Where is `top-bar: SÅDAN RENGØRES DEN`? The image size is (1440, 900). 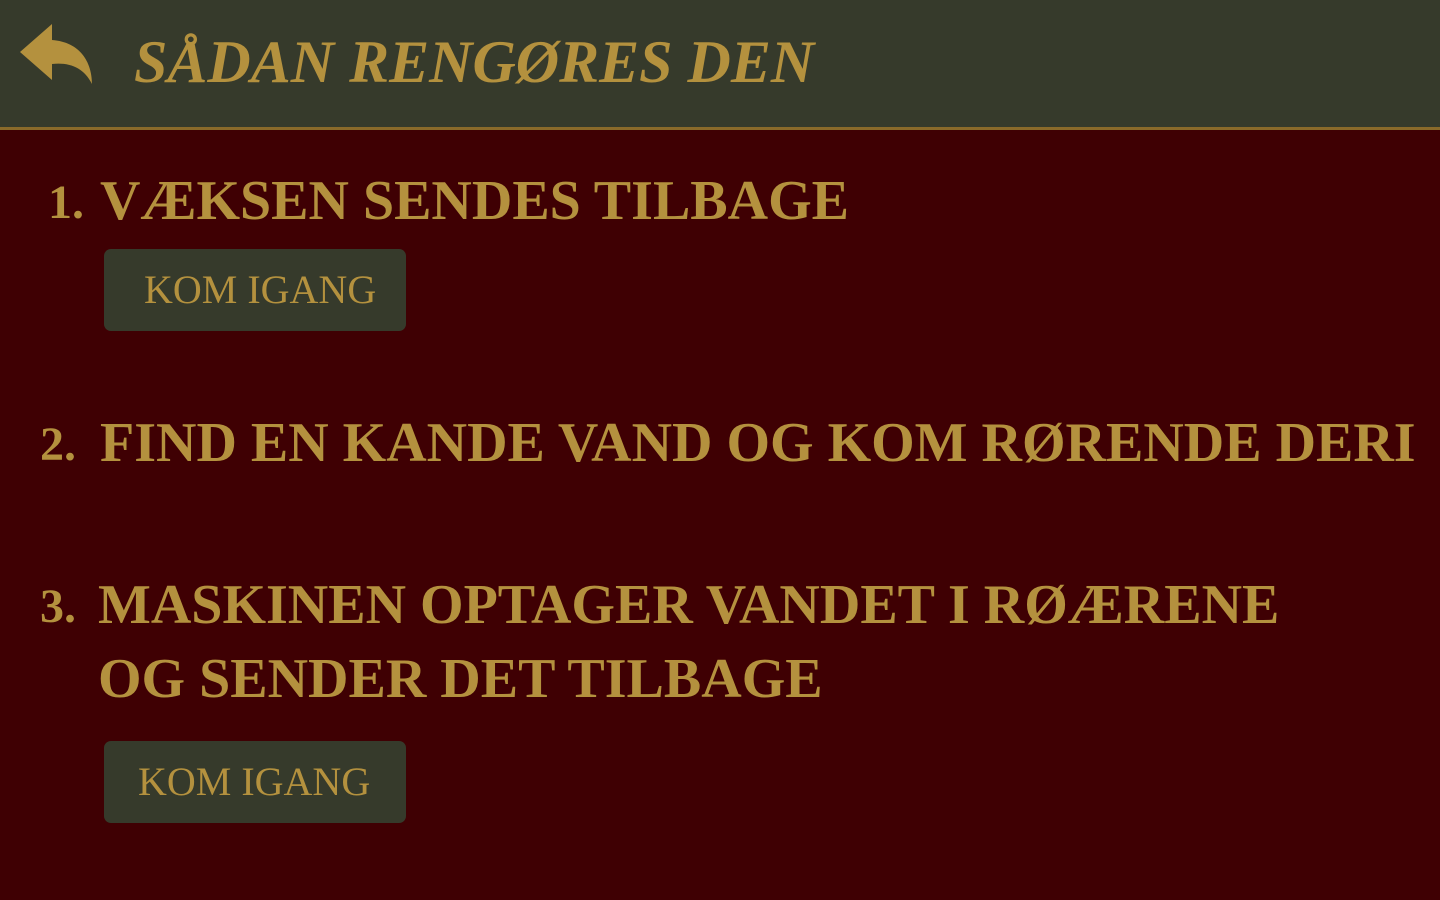 top-bar: SÅDAN RENGØRES DEN is located at coordinates (720, 65).